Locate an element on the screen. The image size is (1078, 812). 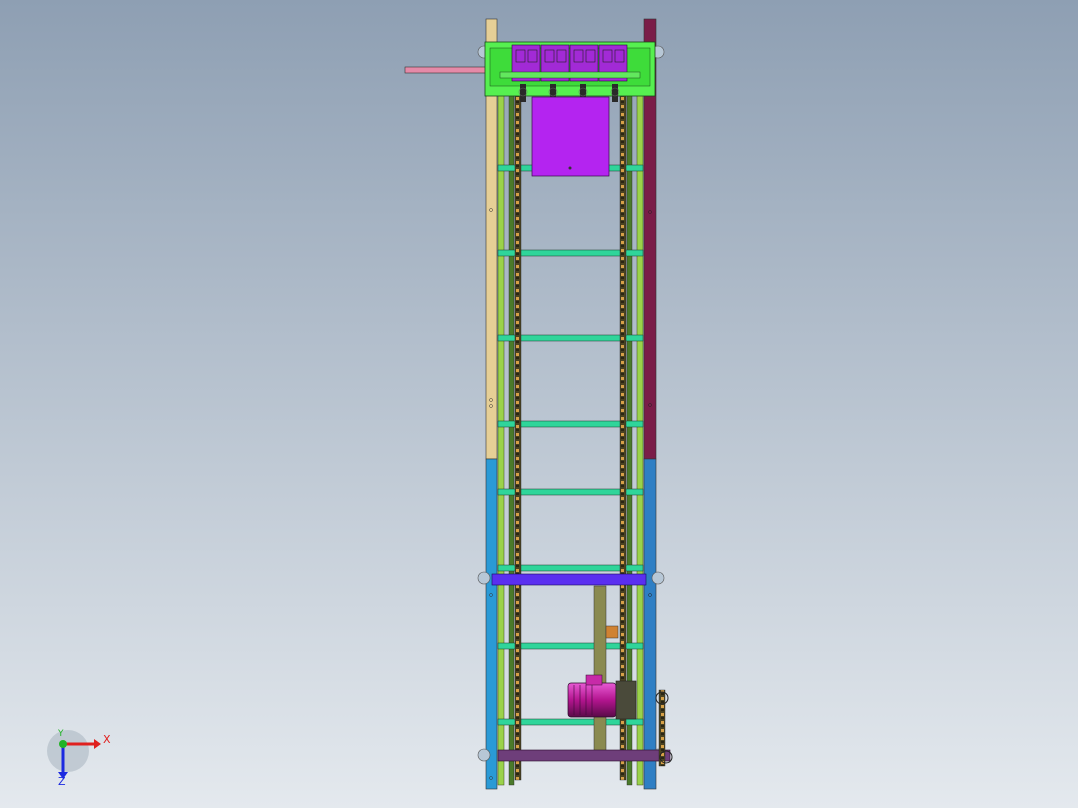
right-chain is located at coordinates (623, 435).